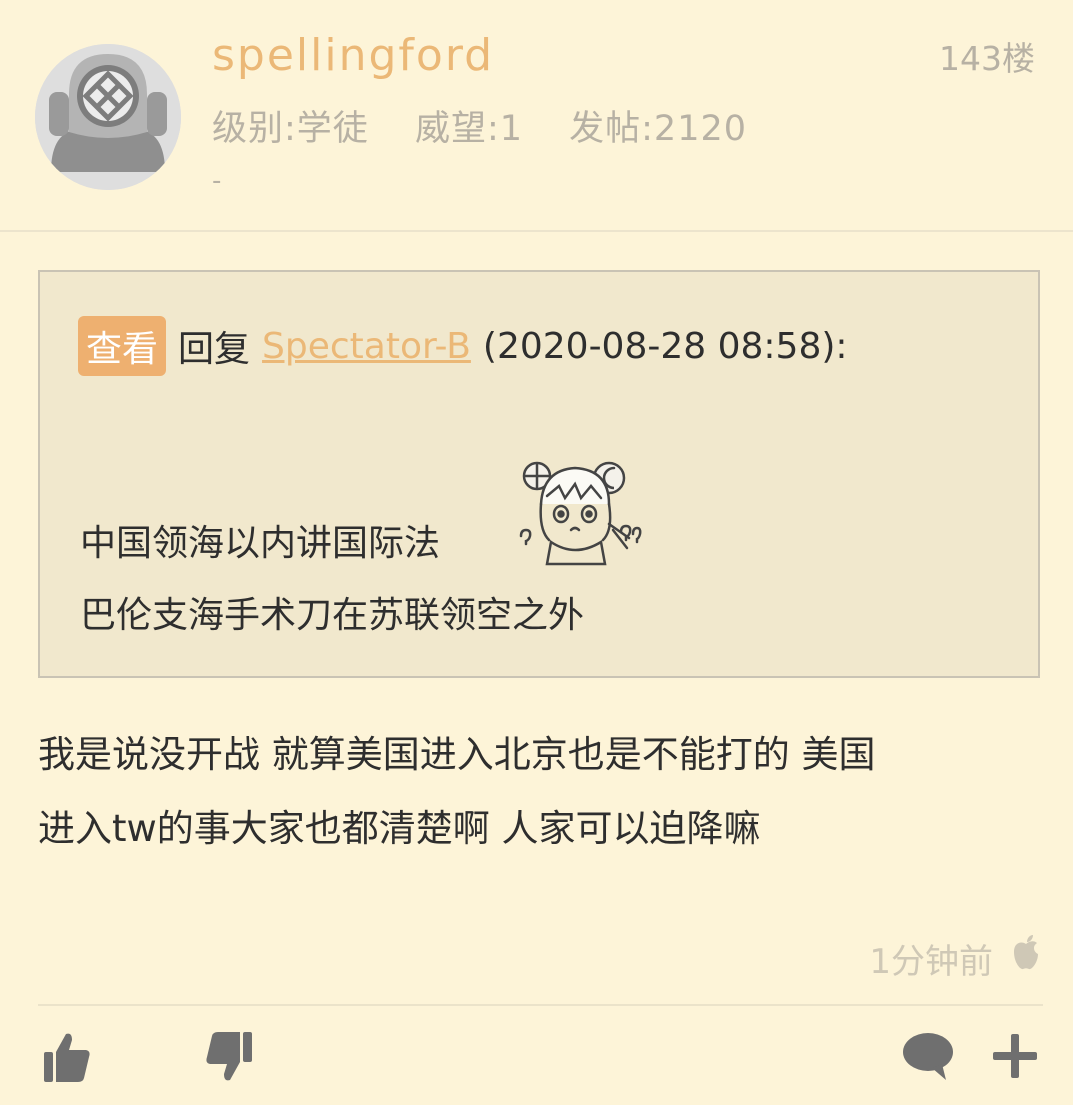  What do you see at coordinates (468, 129) in the screenshot?
I see `user-prestige: 威望:1` at bounding box center [468, 129].